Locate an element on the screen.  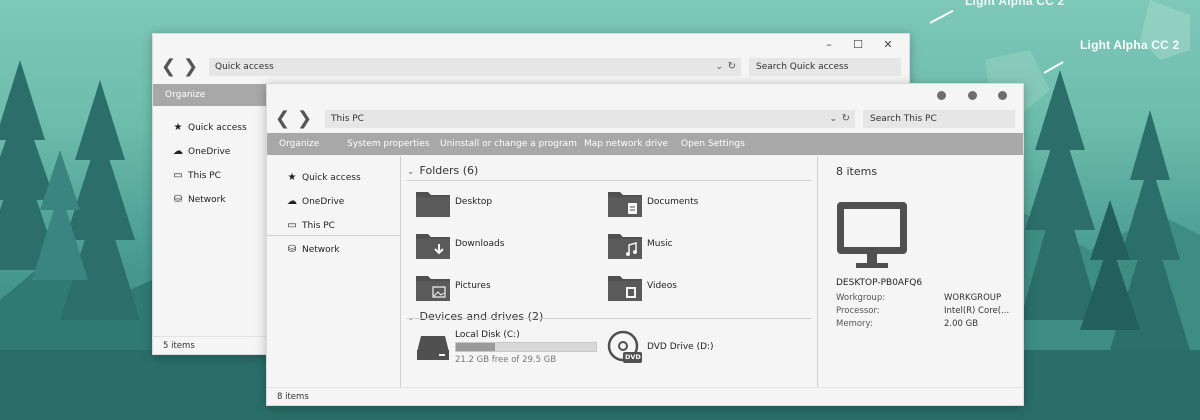
hard-drive-icon is located at coordinates (433, 348).